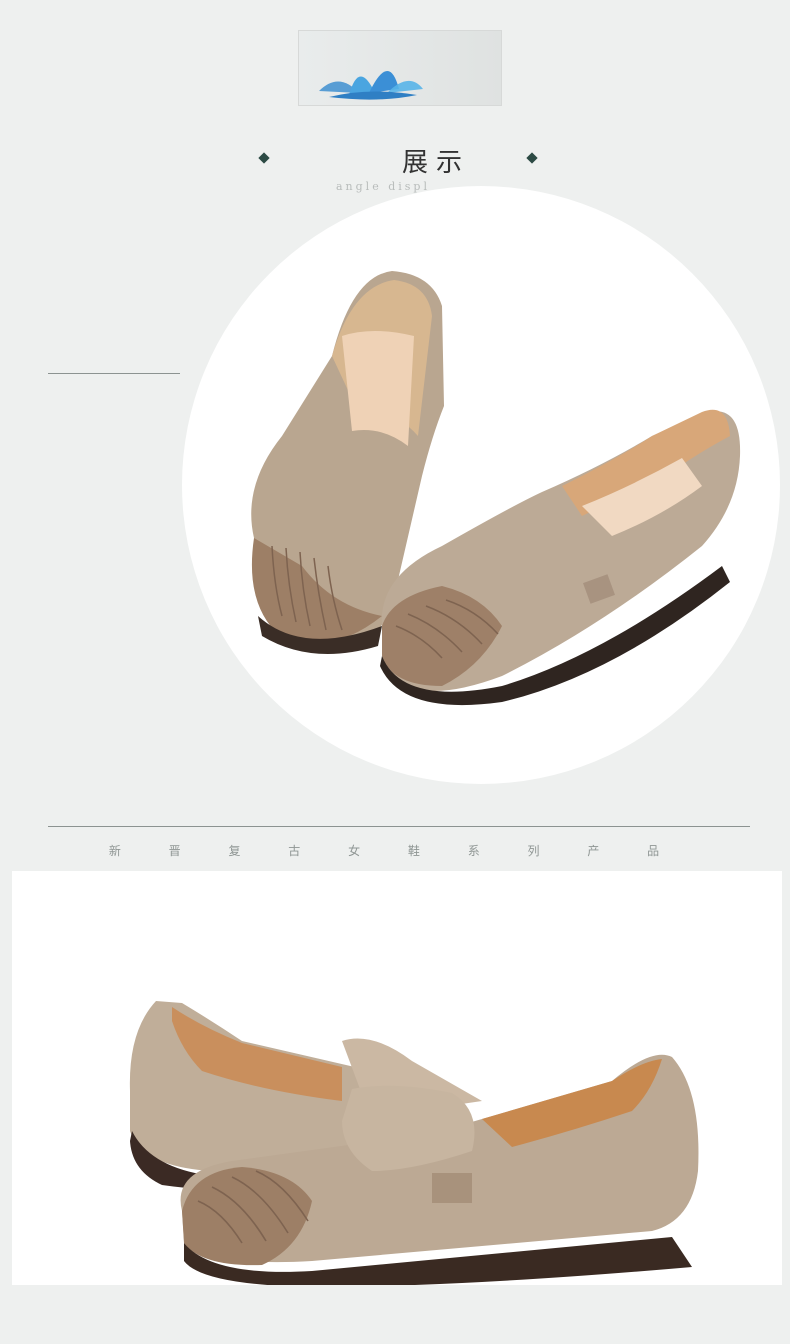 This screenshot has width=790, height=1344. Describe the element at coordinates (264, 158) in the screenshot. I see `diamond-left-icon` at that location.